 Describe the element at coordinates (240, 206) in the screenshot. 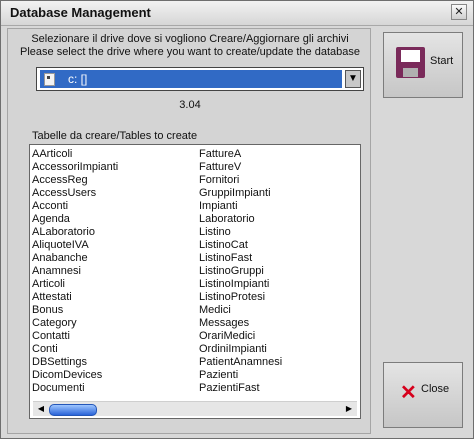

I see `table-list-item: Impianti` at that location.